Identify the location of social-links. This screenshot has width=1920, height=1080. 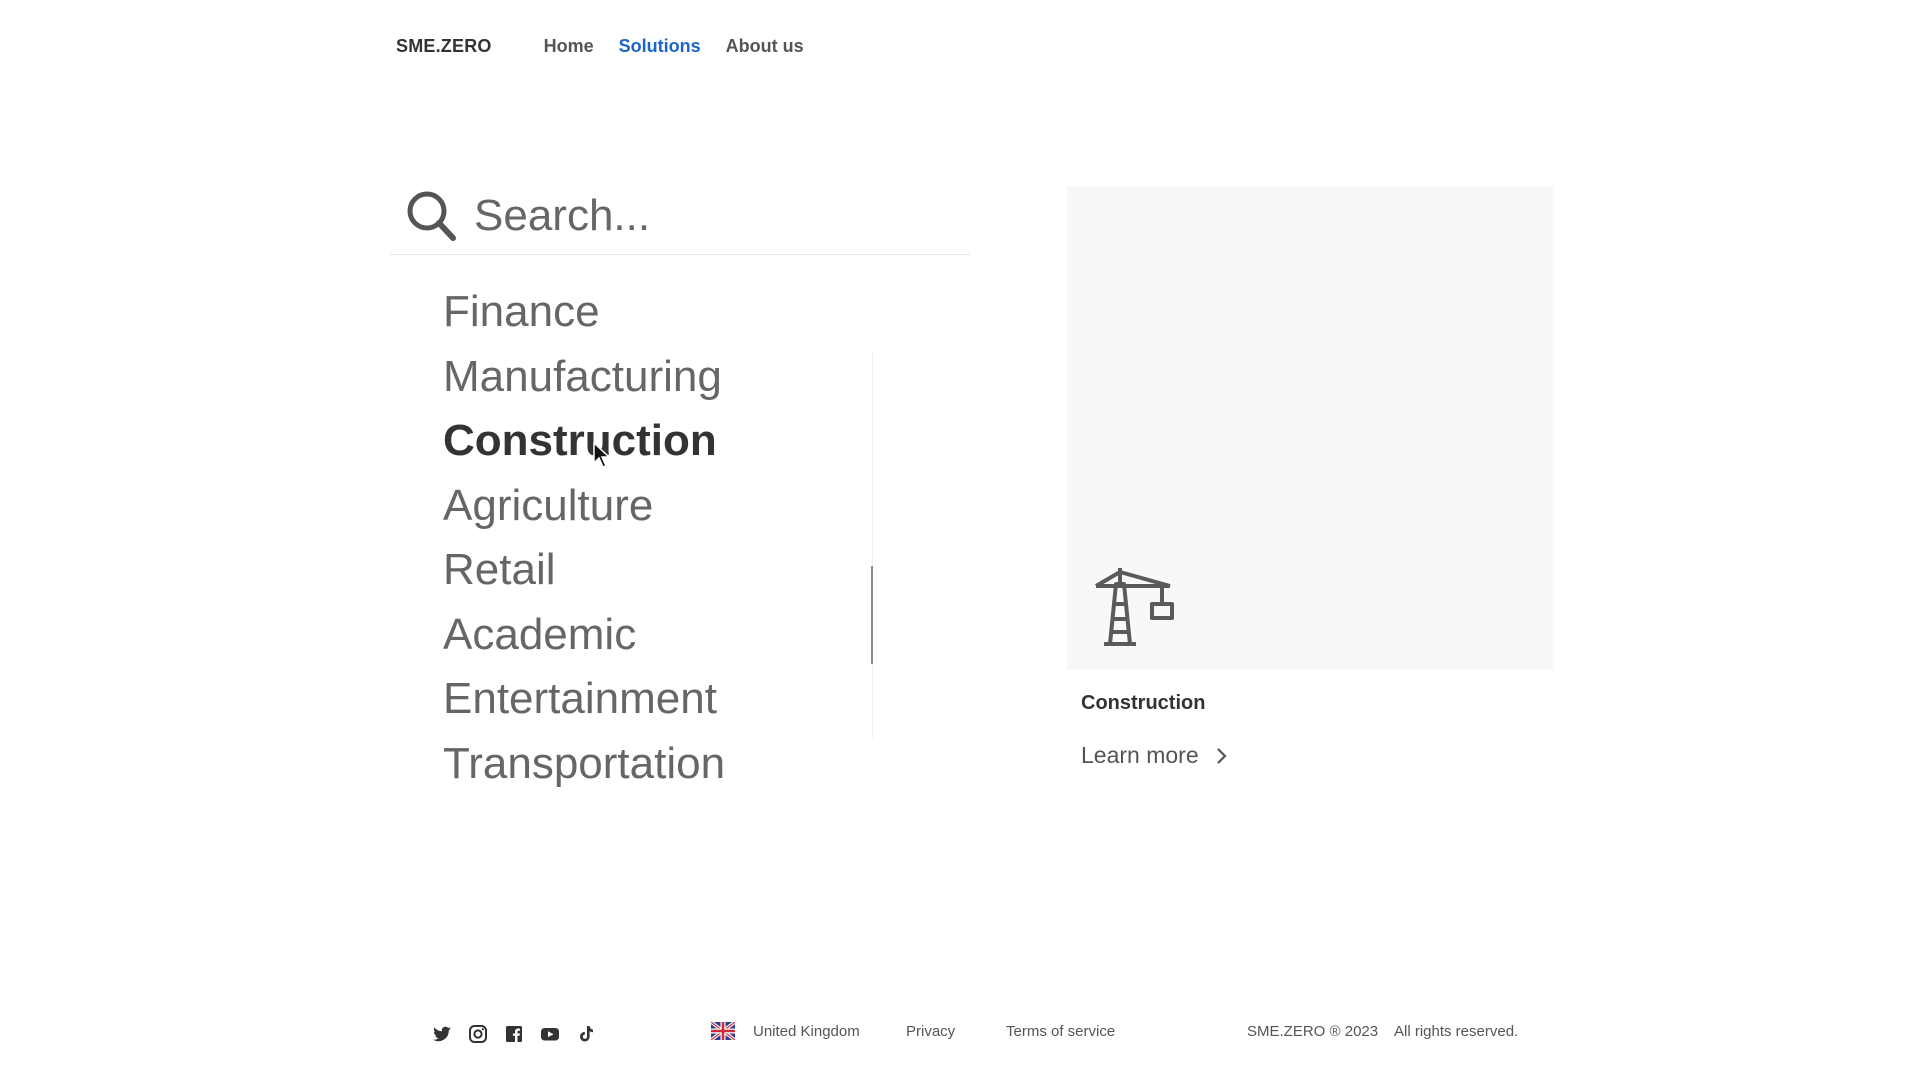
(514, 1034).